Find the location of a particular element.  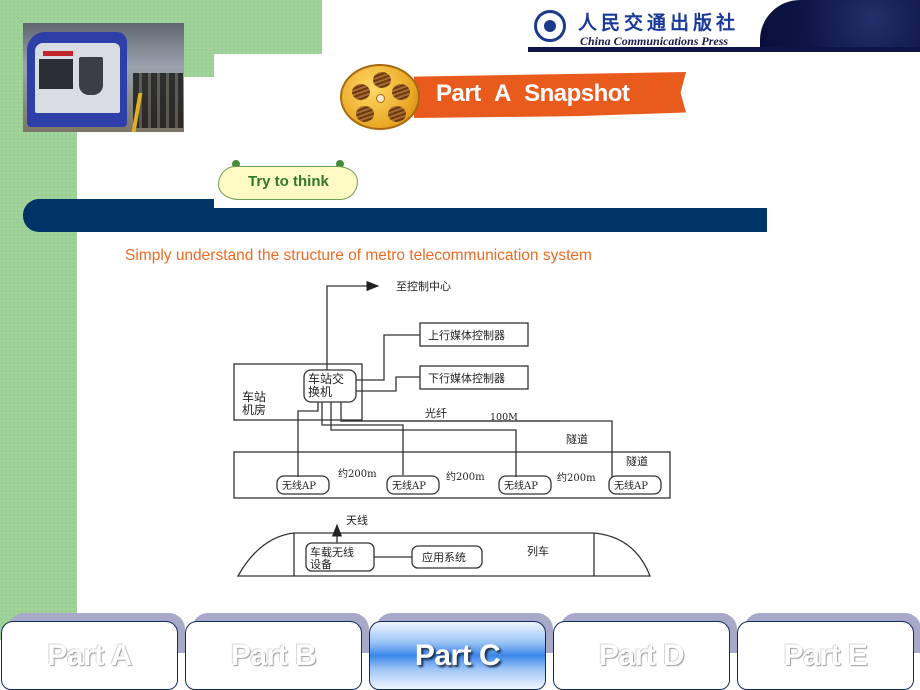

label-ap-4: 无线AP is located at coordinates (631, 485).